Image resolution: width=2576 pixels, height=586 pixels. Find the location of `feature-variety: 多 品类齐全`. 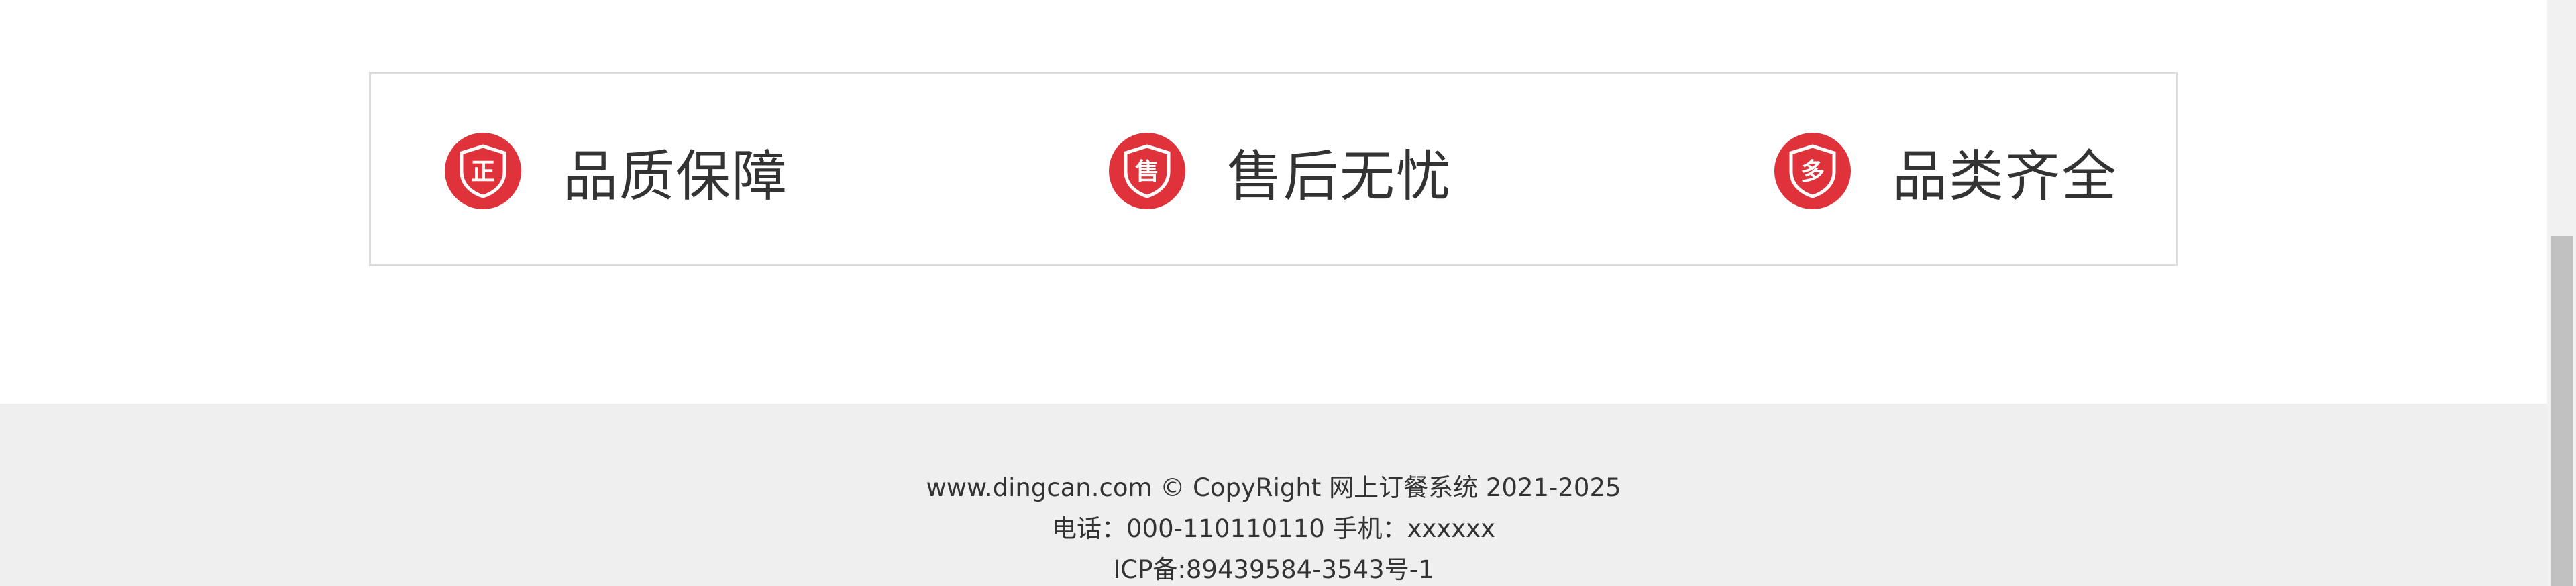

feature-variety: 多 品类齐全 is located at coordinates (1946, 171).